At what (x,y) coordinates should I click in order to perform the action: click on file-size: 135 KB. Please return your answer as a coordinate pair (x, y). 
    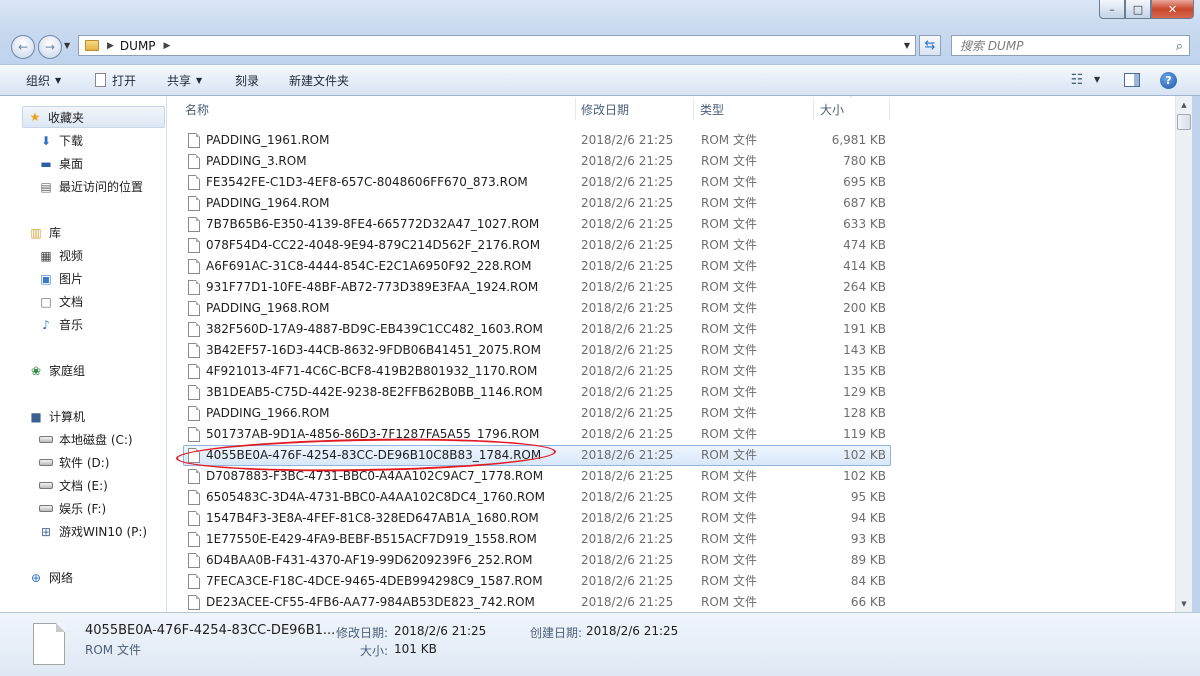
    Looking at the image, I should click on (864, 371).